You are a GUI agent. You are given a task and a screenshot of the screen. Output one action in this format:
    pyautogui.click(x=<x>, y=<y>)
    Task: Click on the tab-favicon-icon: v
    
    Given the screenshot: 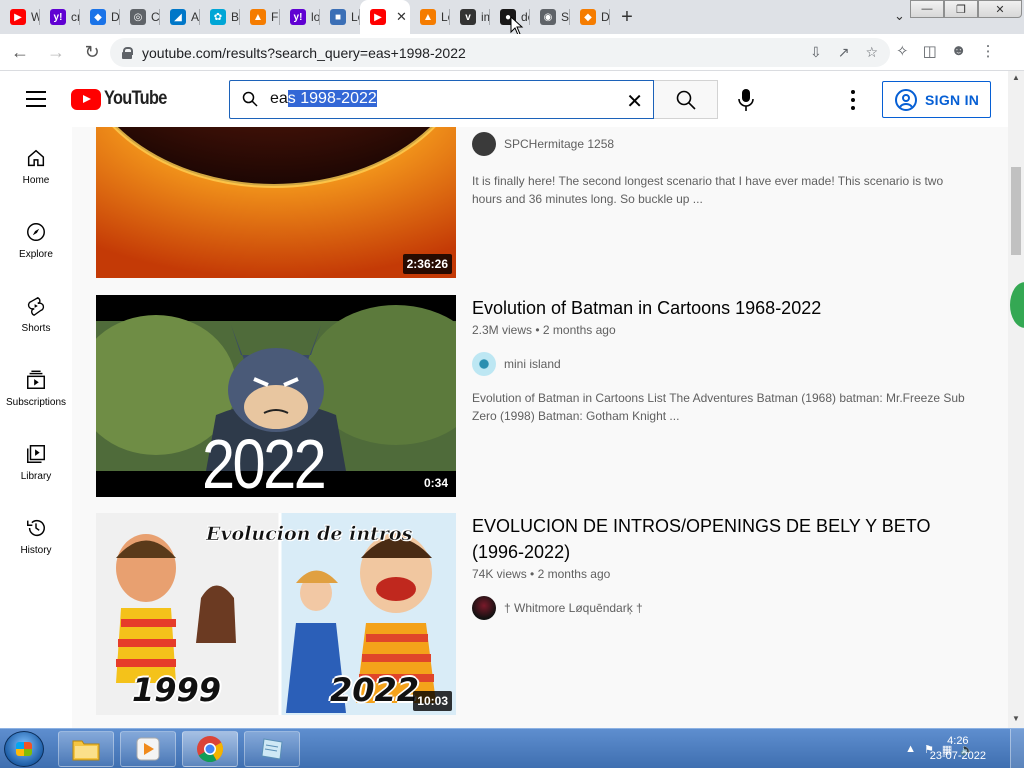 What is the action you would take?
    pyautogui.click(x=468, y=17)
    